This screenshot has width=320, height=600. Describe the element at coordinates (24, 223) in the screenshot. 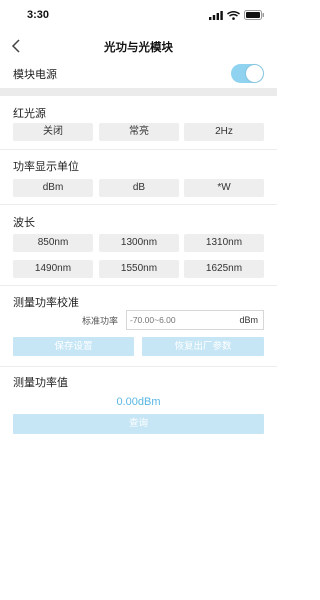

I see `wavelength-title: 波长` at that location.